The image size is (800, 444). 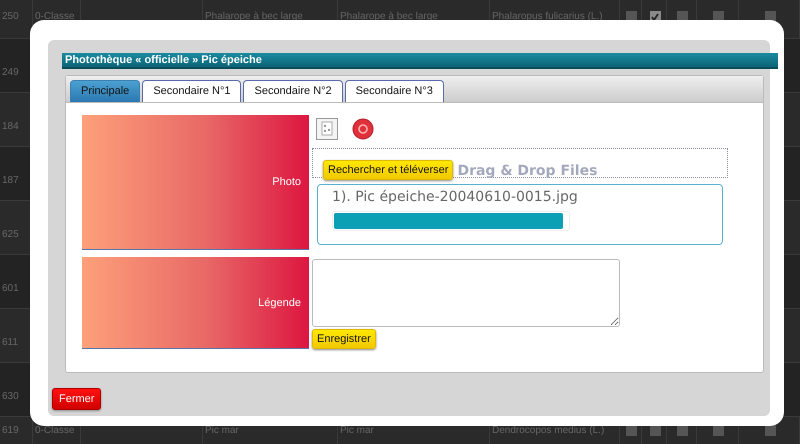 I want to click on table-cell: 625, so click(x=10, y=234).